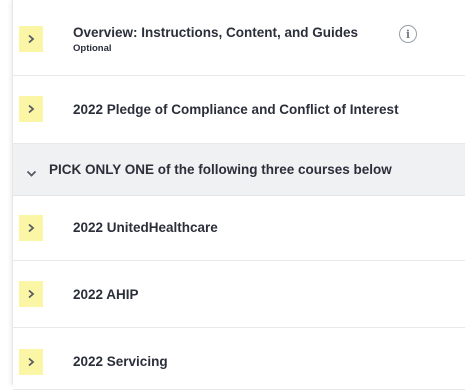  I want to click on outline-item-label: 2022 UnitedHealthcare, so click(145, 227).